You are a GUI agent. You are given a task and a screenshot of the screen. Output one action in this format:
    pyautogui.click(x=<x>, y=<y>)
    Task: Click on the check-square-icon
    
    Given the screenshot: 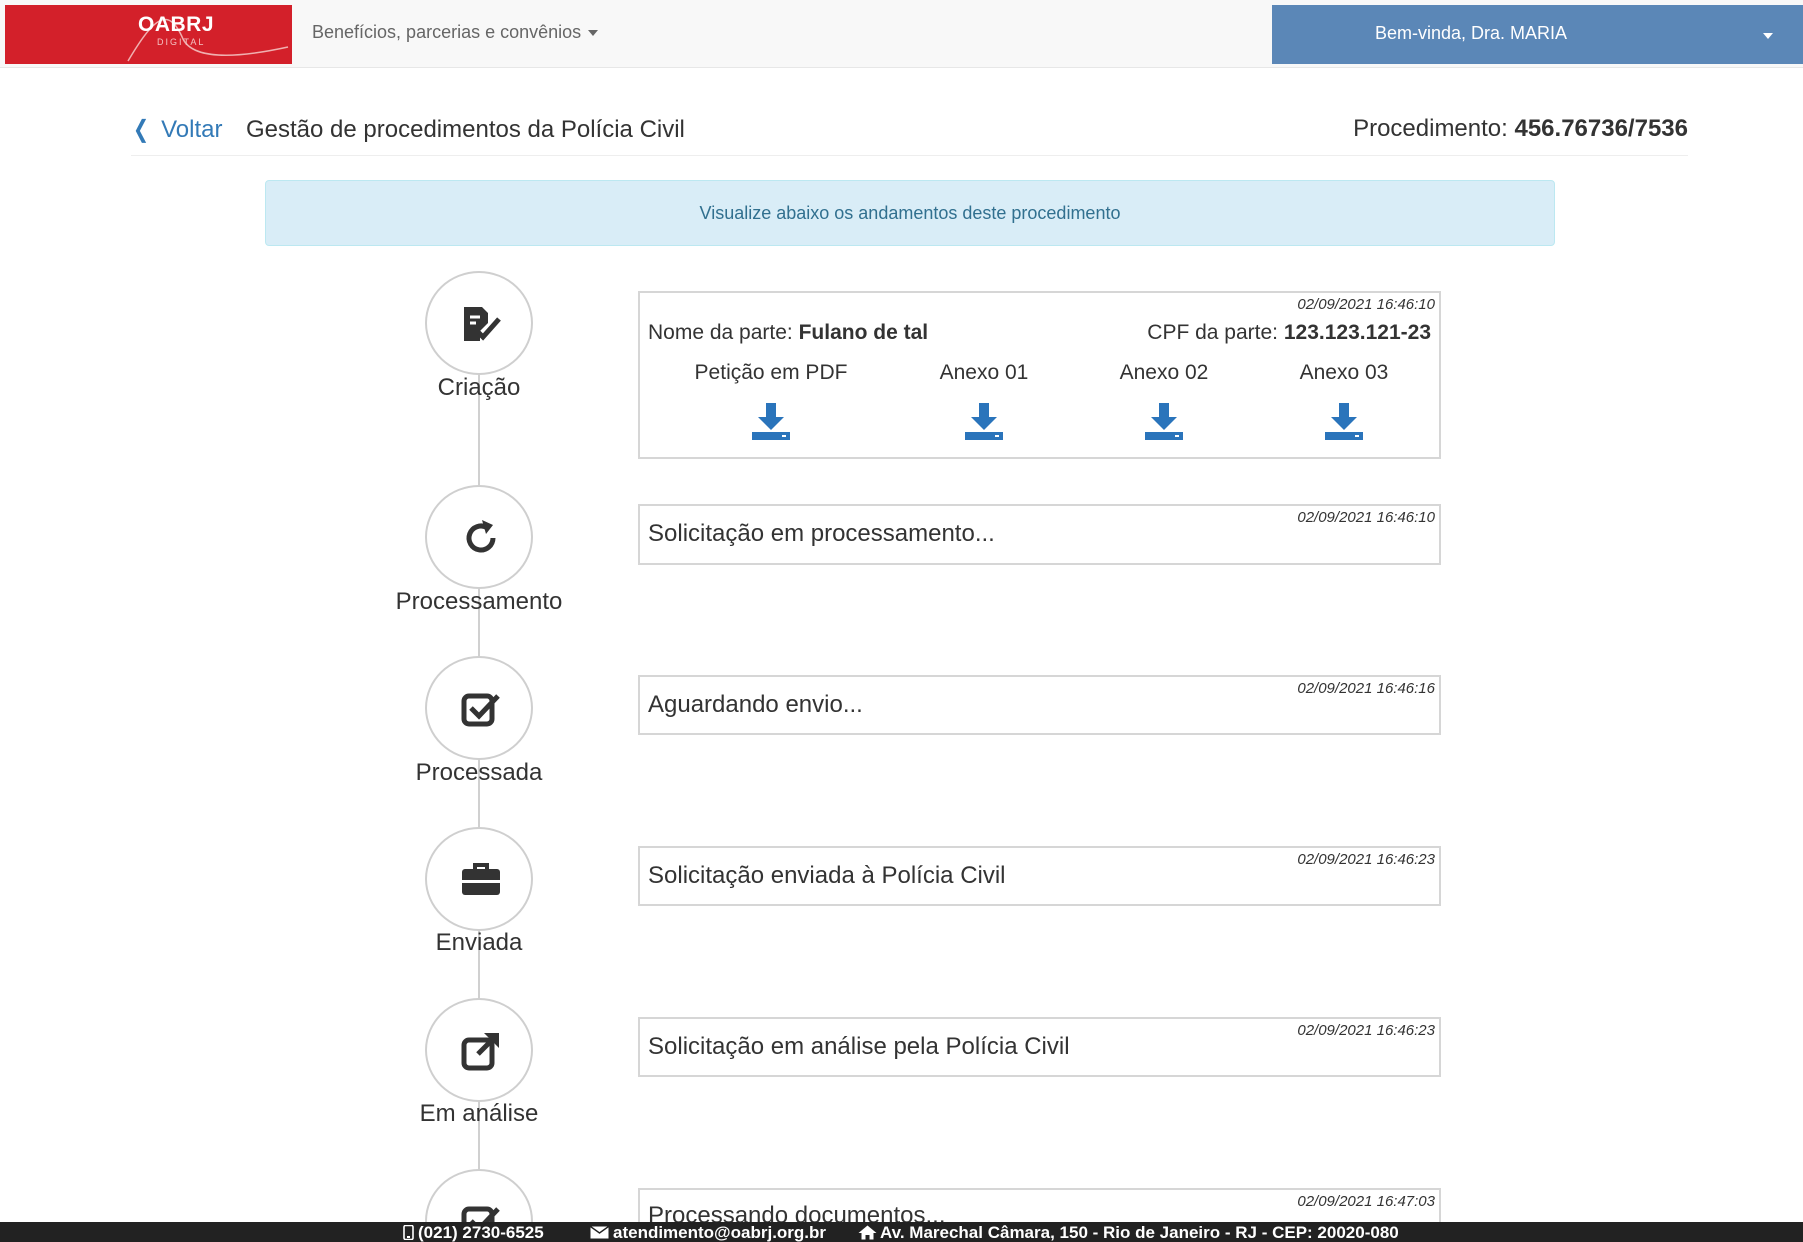 What is the action you would take?
    pyautogui.click(x=480, y=710)
    